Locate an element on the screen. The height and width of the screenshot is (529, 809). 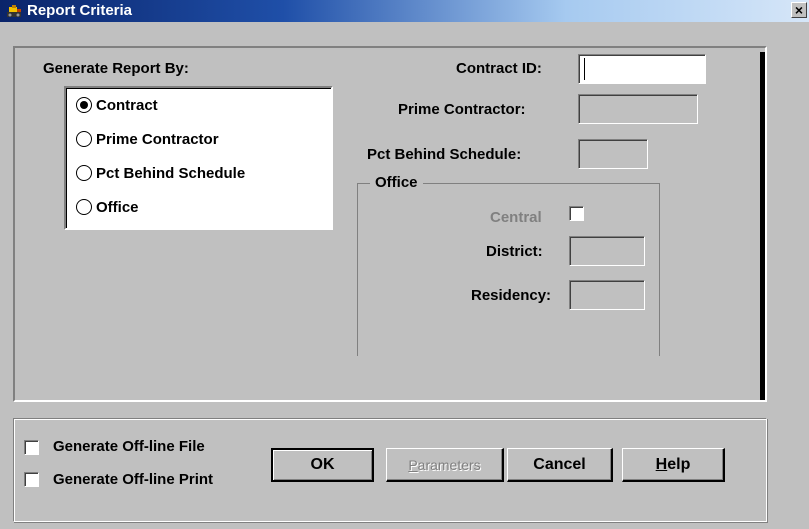
ok-label: OK is located at coordinates (322, 464).